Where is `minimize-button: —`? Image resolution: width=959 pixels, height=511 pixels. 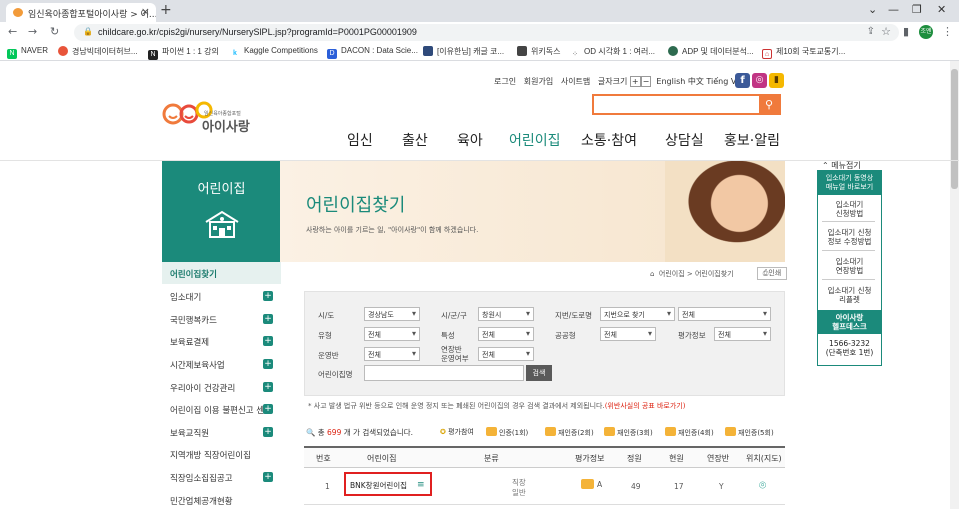 minimize-button: — is located at coordinates (893, 9).